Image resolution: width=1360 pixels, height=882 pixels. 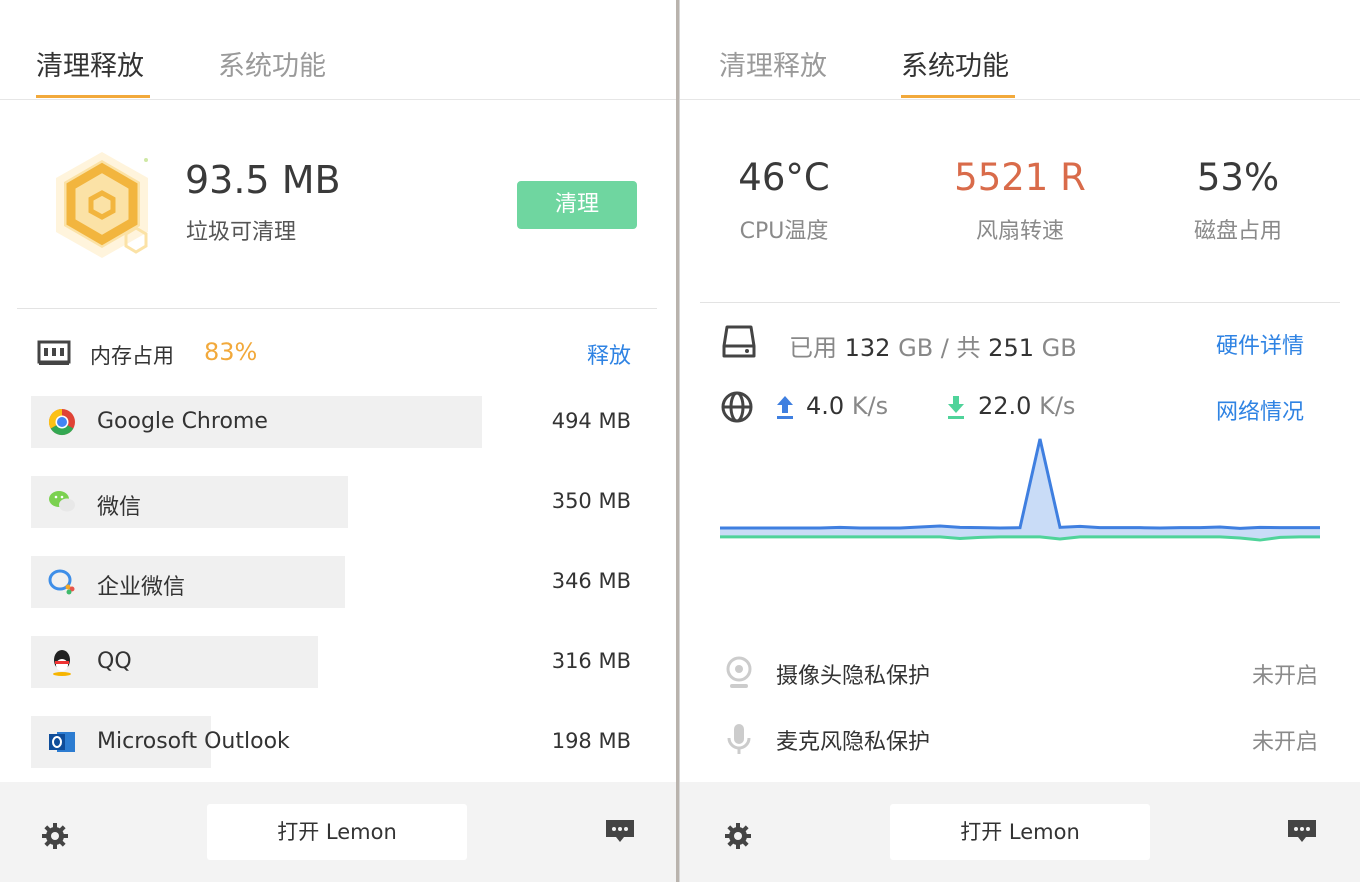 What do you see at coordinates (54, 352) in the screenshot?
I see `memory-chip-icon` at bounding box center [54, 352].